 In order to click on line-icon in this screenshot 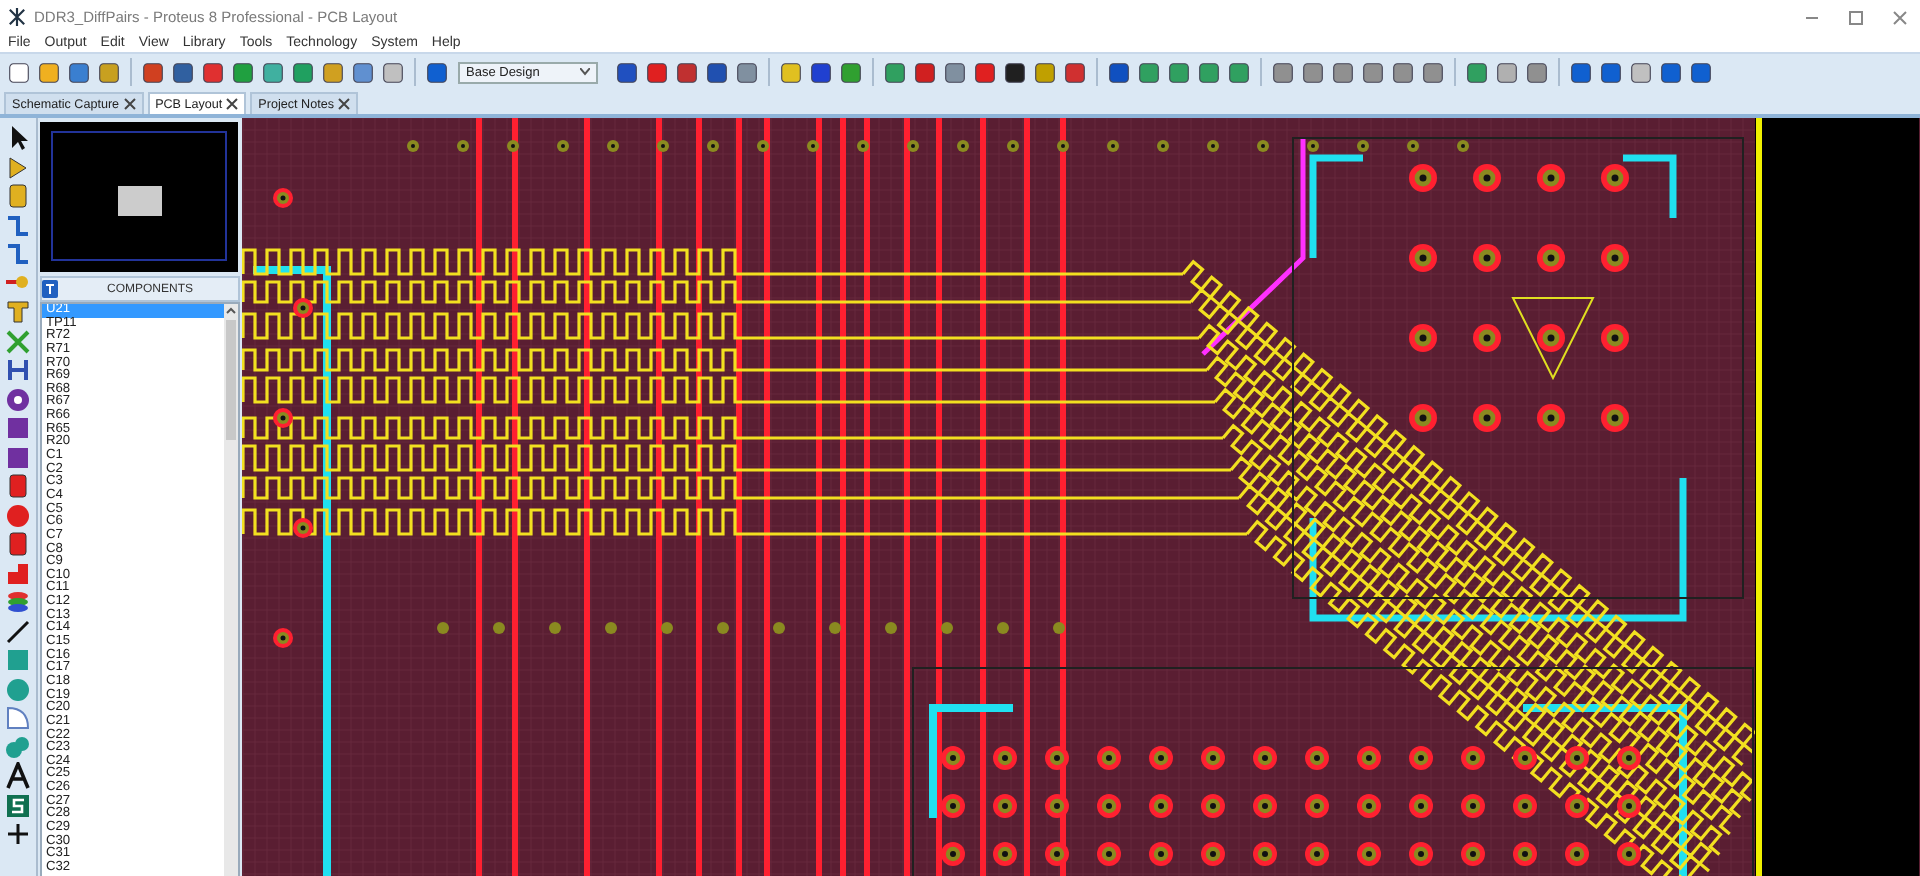, I will do `click(18, 631)`.